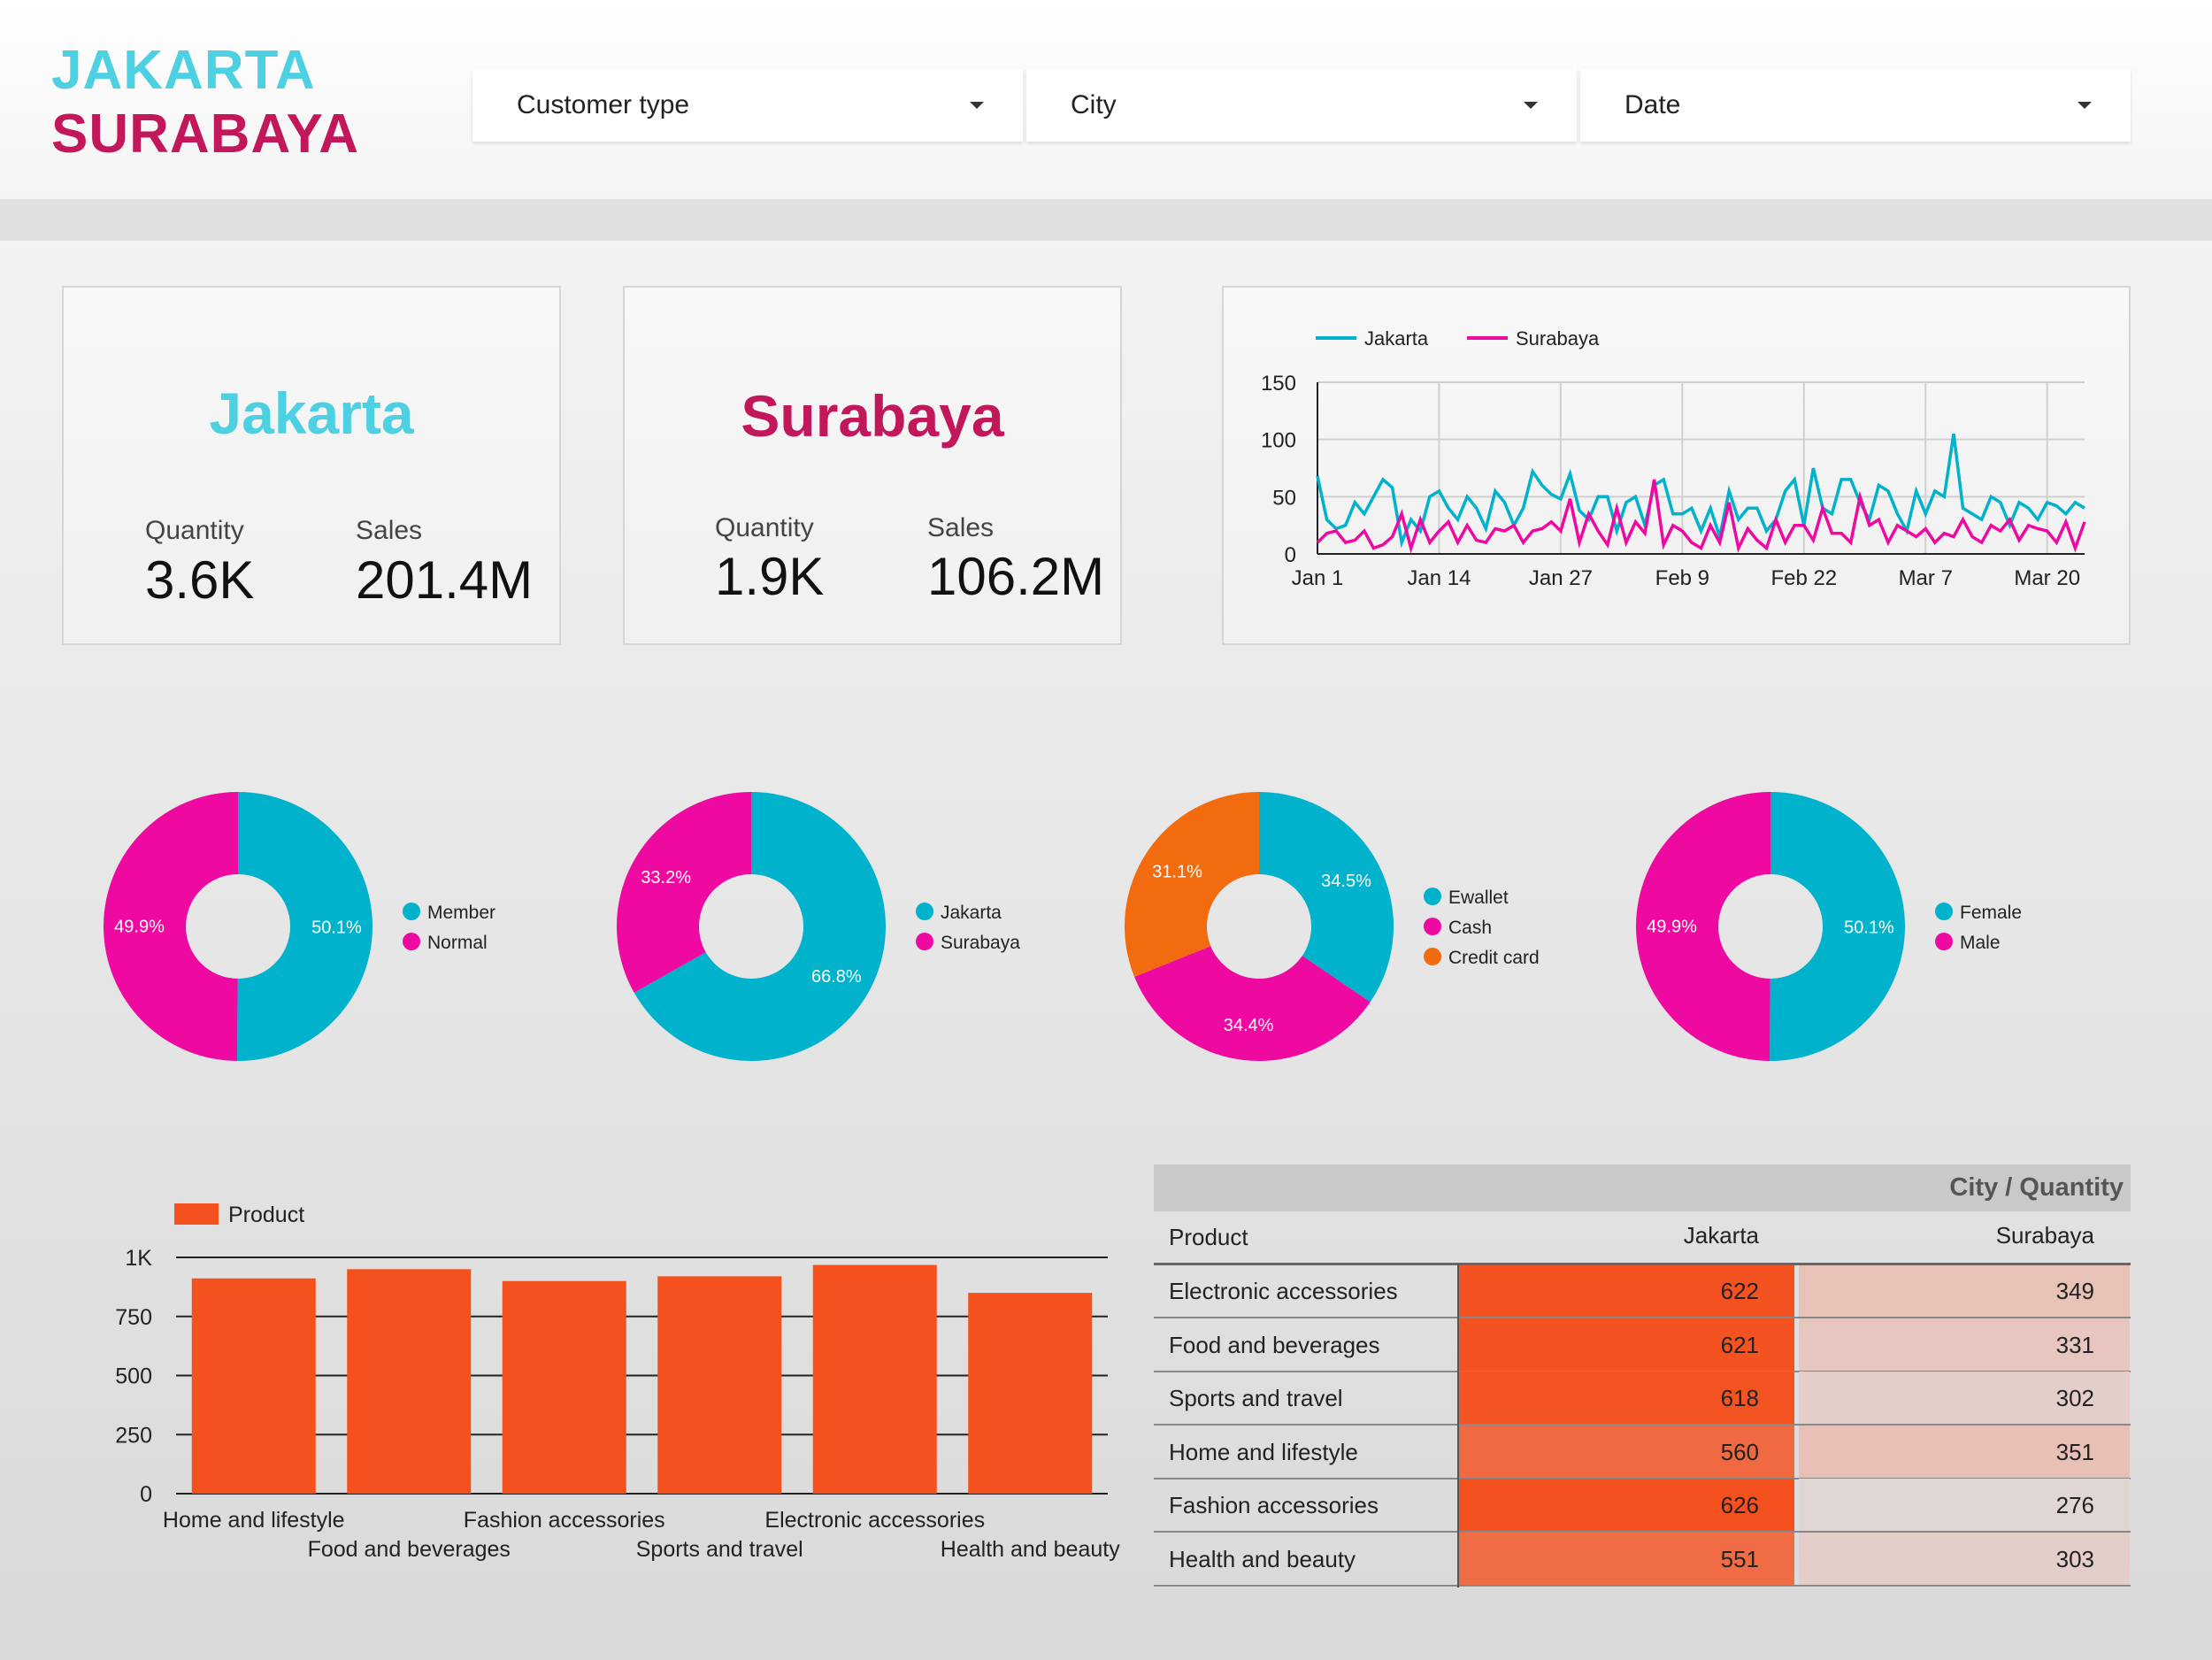 The height and width of the screenshot is (1660, 2212). I want to click on table-cell-product: Home and lifestyle, so click(1264, 1451).